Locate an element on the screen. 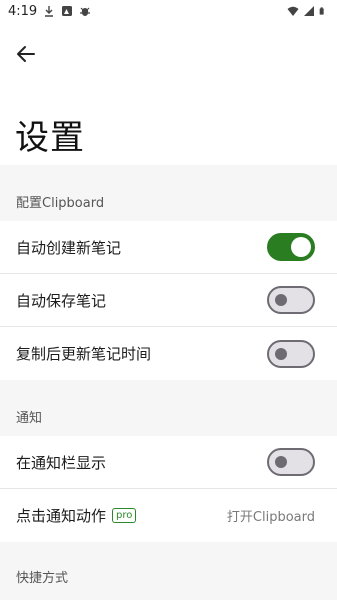 The image size is (337, 600). battery-icon is located at coordinates (321, 11).